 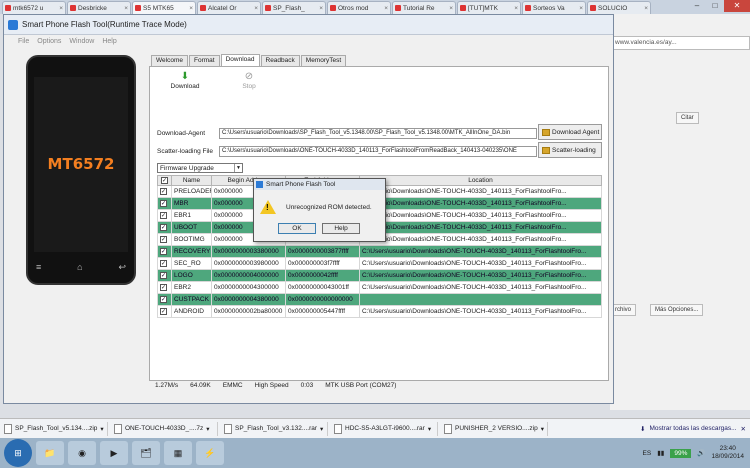 I want to click on explorer-icon: 📁, so click(x=50, y=453).